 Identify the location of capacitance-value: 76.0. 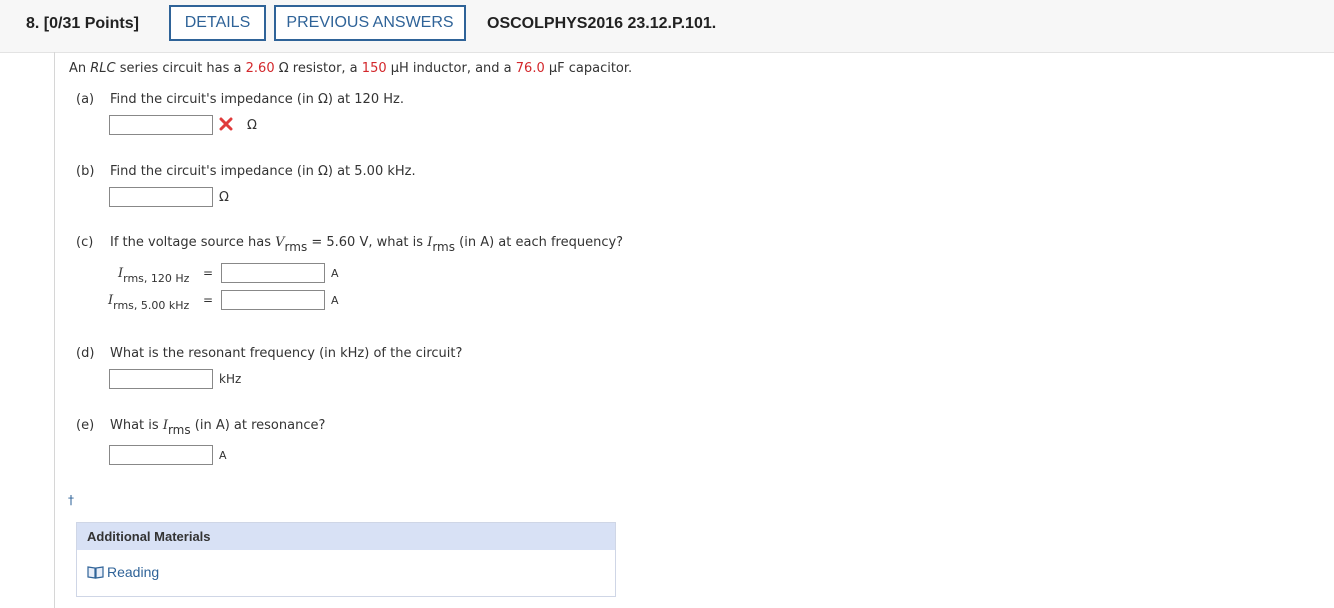
(530, 68).